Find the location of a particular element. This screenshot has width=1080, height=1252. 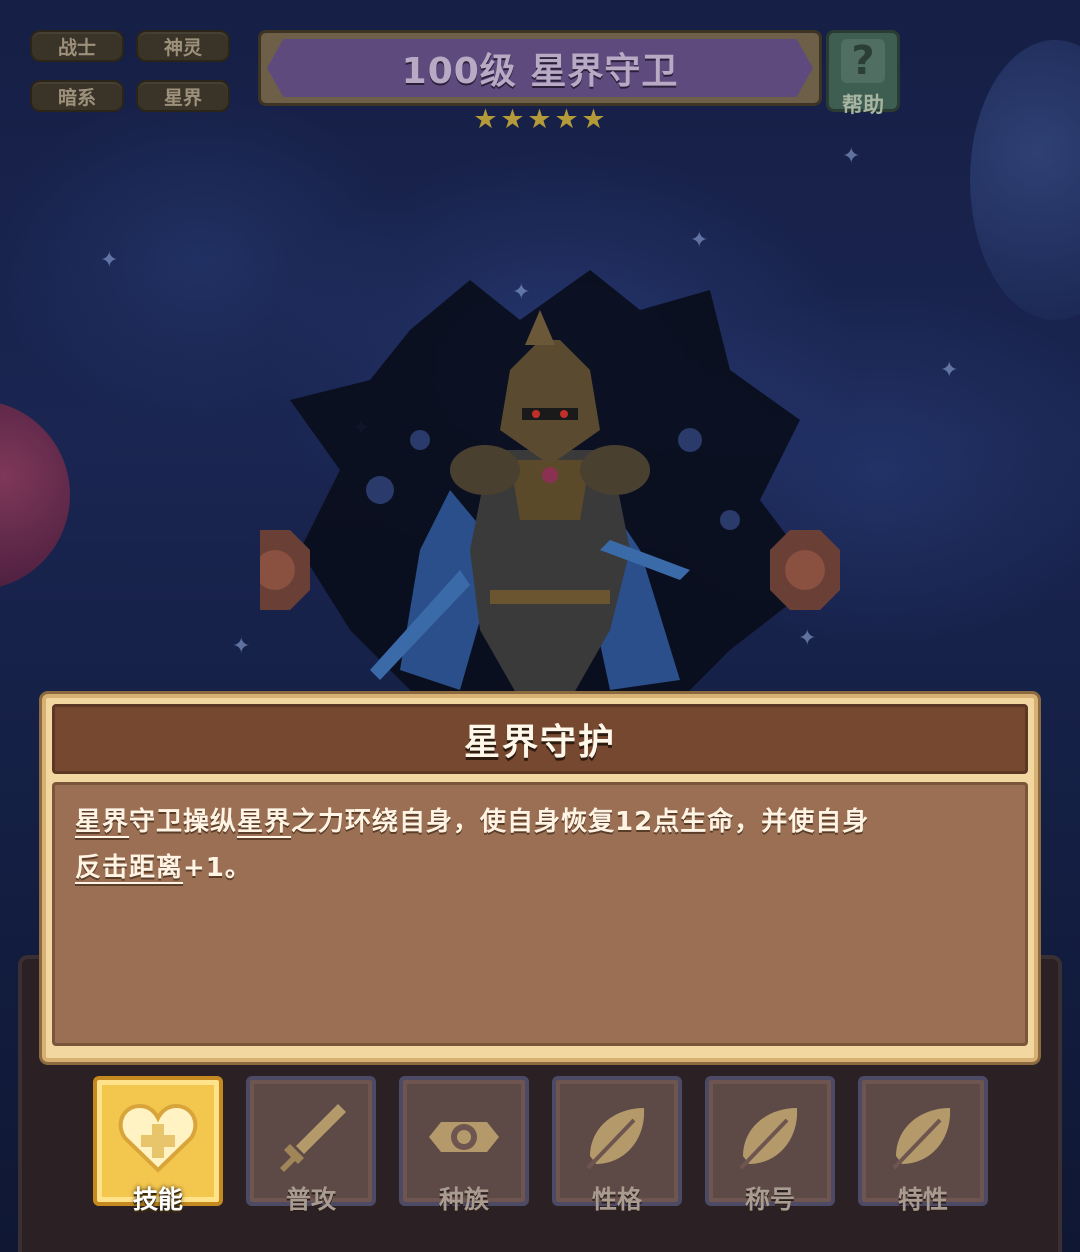

tab-personality: 性格 is located at coordinates (617, 1145).